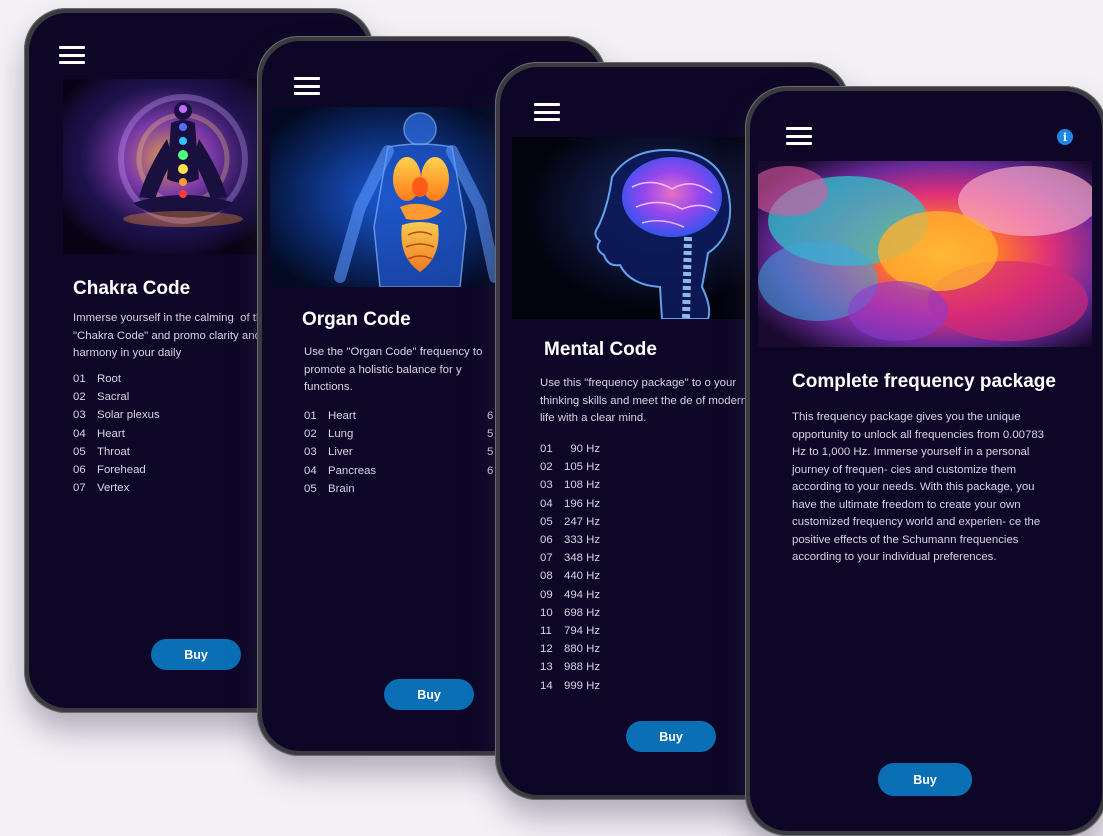  I want to click on color-explosion-image, so click(925, 254).